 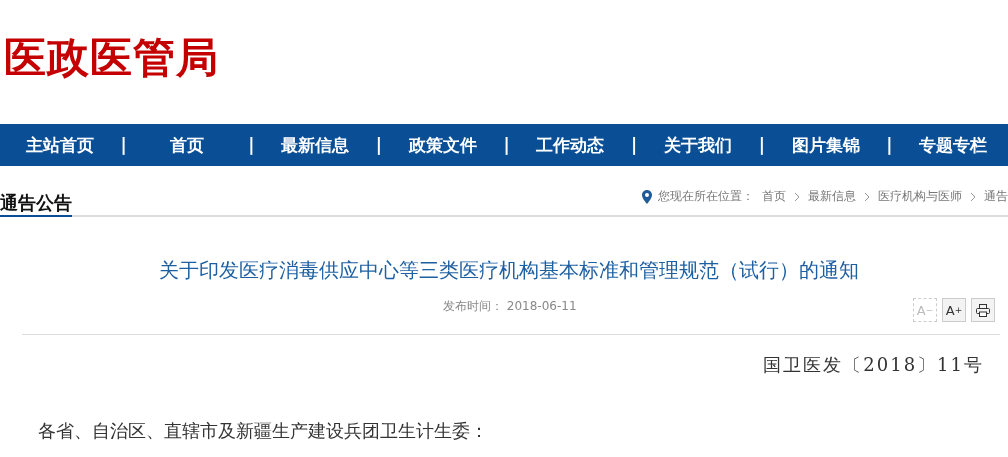 I want to click on nav-link: 图片集锦, so click(x=825, y=145).